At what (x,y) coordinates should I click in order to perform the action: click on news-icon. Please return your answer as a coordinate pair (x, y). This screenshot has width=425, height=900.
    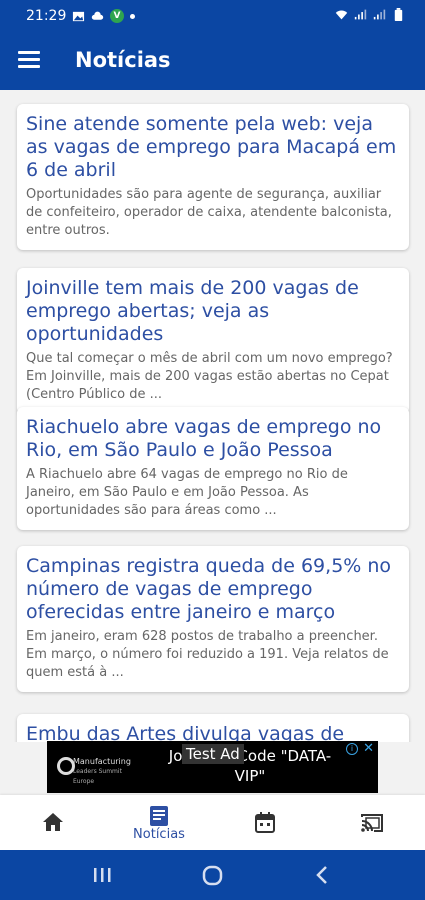
    Looking at the image, I should click on (159, 816).